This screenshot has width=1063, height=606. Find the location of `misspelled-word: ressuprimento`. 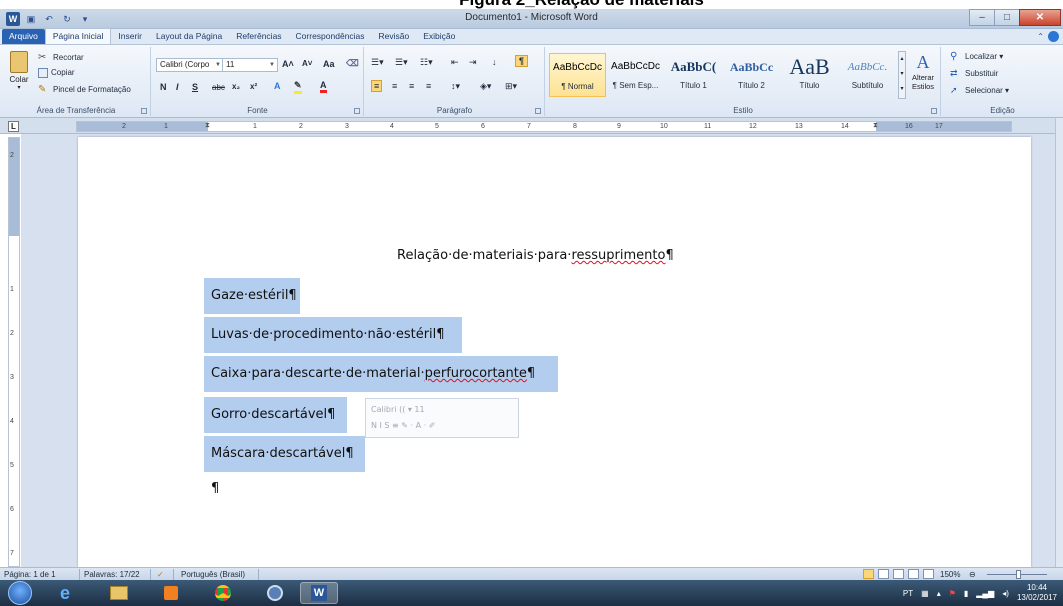

misspelled-word: ressuprimento is located at coordinates (618, 255).